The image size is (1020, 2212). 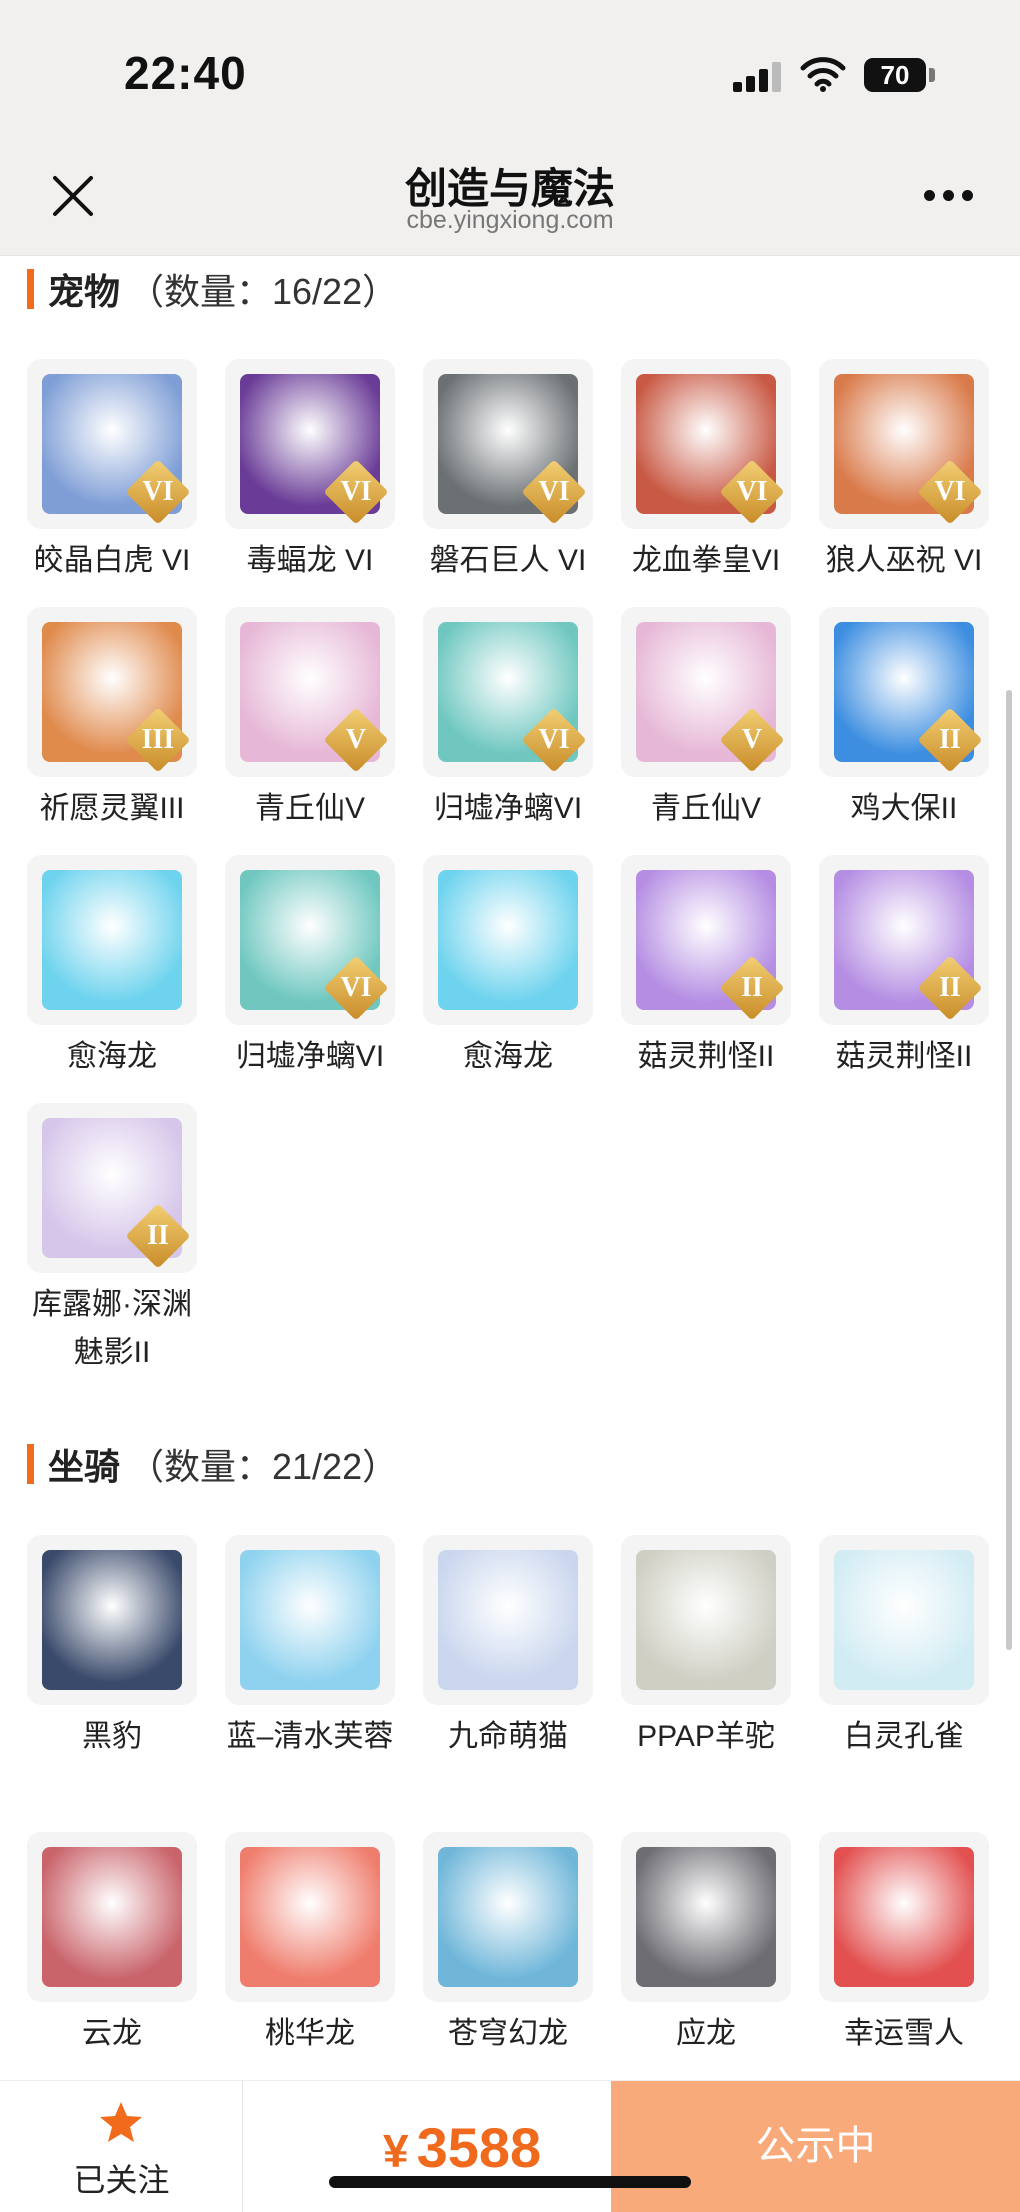 I want to click on publicity-status-button: 公示中, so click(x=815, y=2146).